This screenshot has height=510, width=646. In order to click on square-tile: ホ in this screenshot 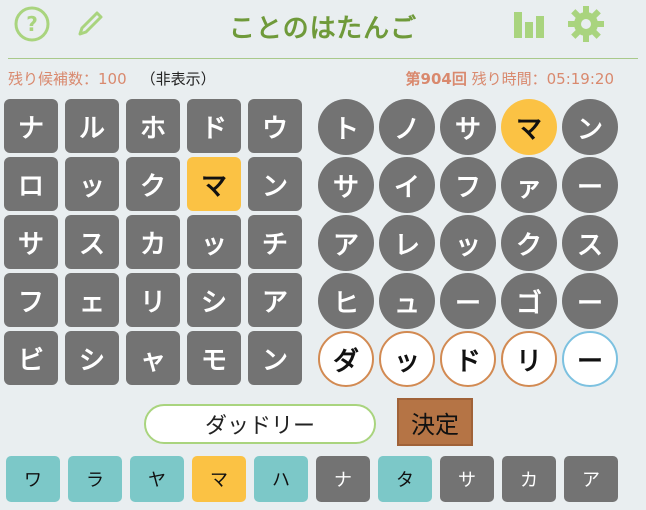, I will do `click(153, 126)`.